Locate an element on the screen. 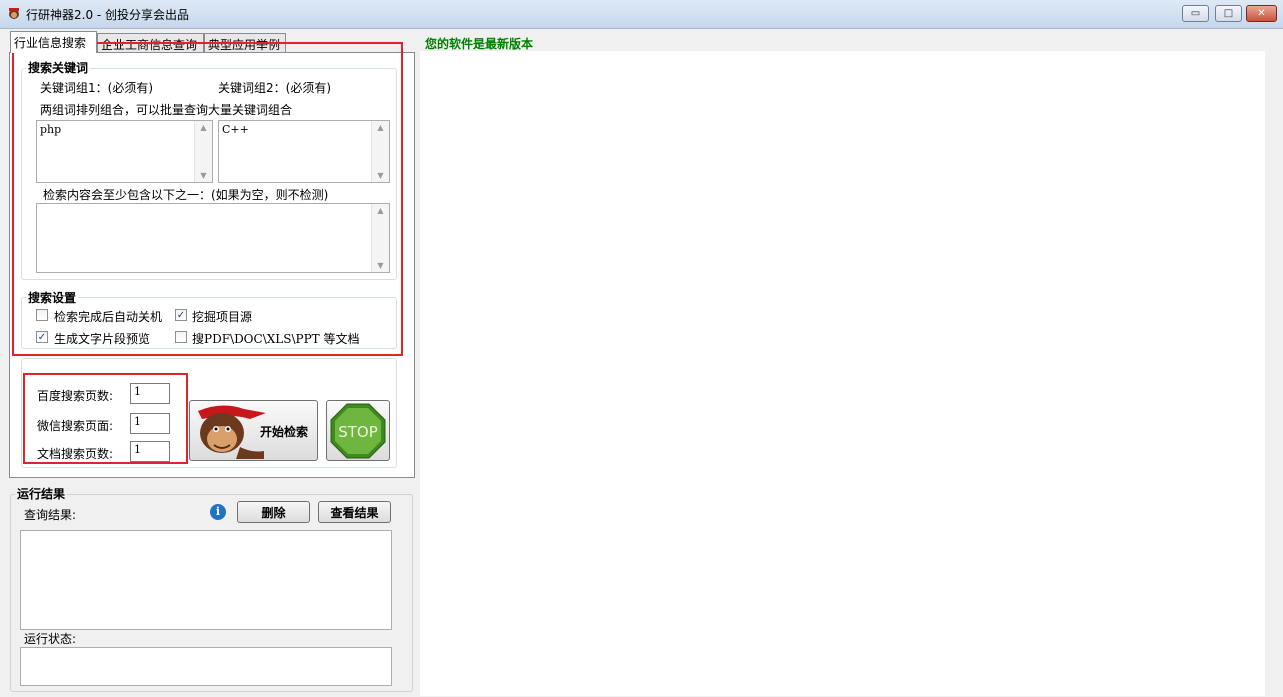 Image resolution: width=1283 pixels, height=697 pixels. start-search-button: 开始检索 is located at coordinates (253, 430).